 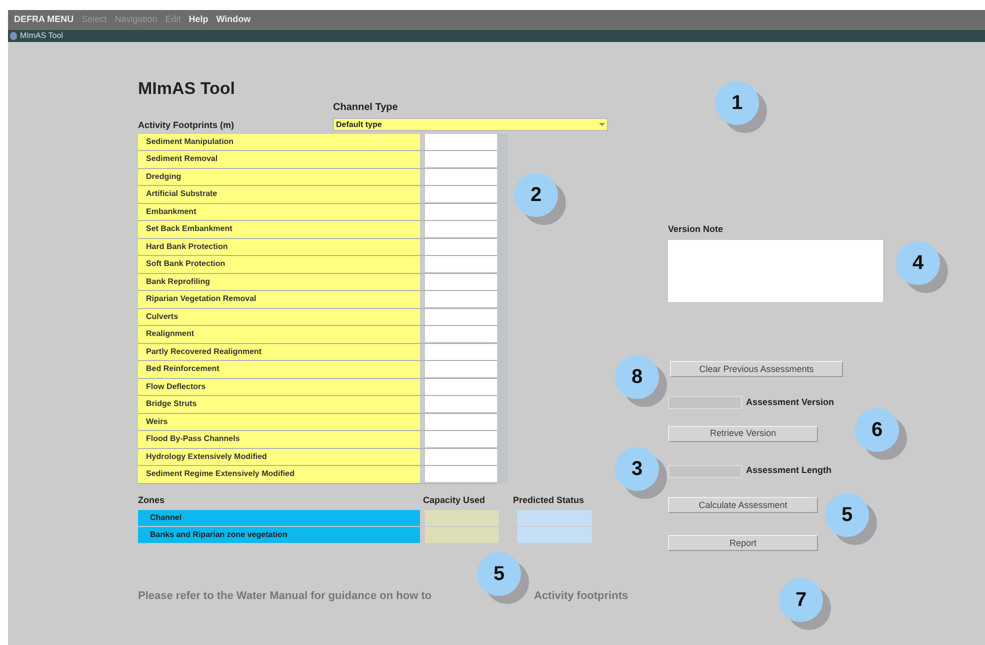 What do you see at coordinates (548, 500) in the screenshot?
I see `column-header: Predicted Status` at bounding box center [548, 500].